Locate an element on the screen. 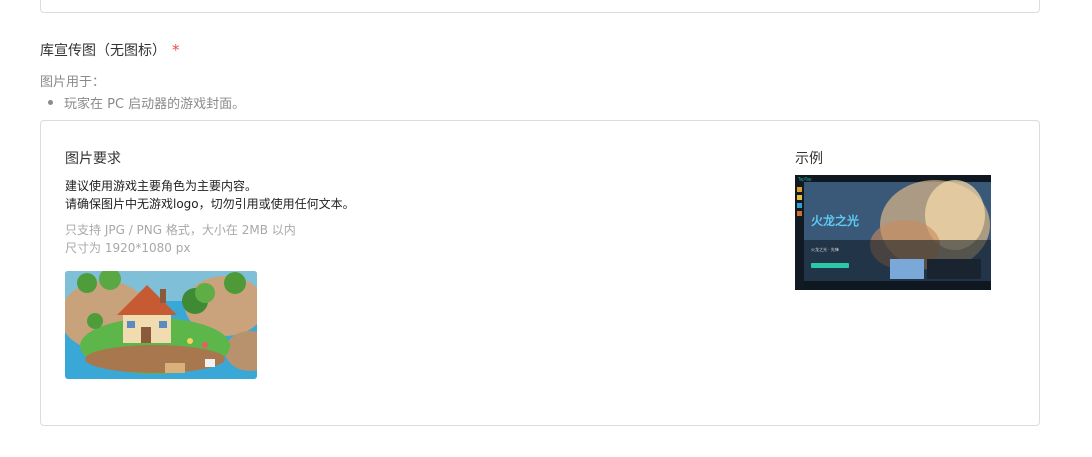  usage-item: 玩家在 PC 启动器的游戏封面。 is located at coordinates (142, 102).